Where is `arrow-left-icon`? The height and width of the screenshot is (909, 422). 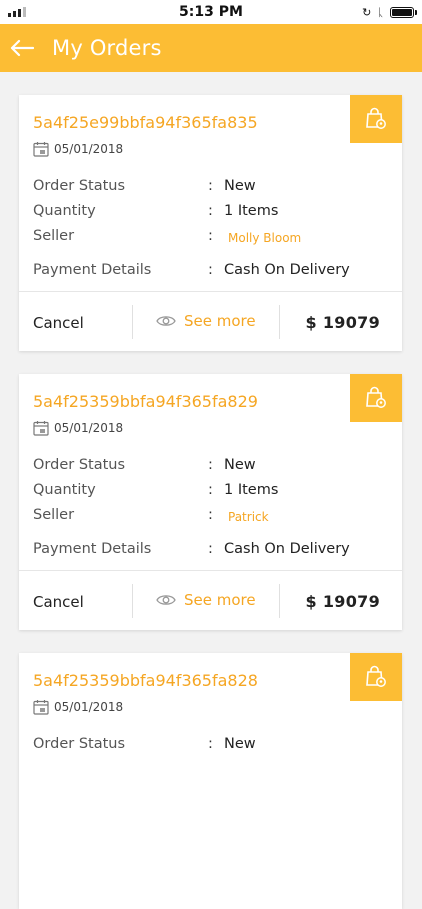
arrow-left-icon is located at coordinates (22, 48).